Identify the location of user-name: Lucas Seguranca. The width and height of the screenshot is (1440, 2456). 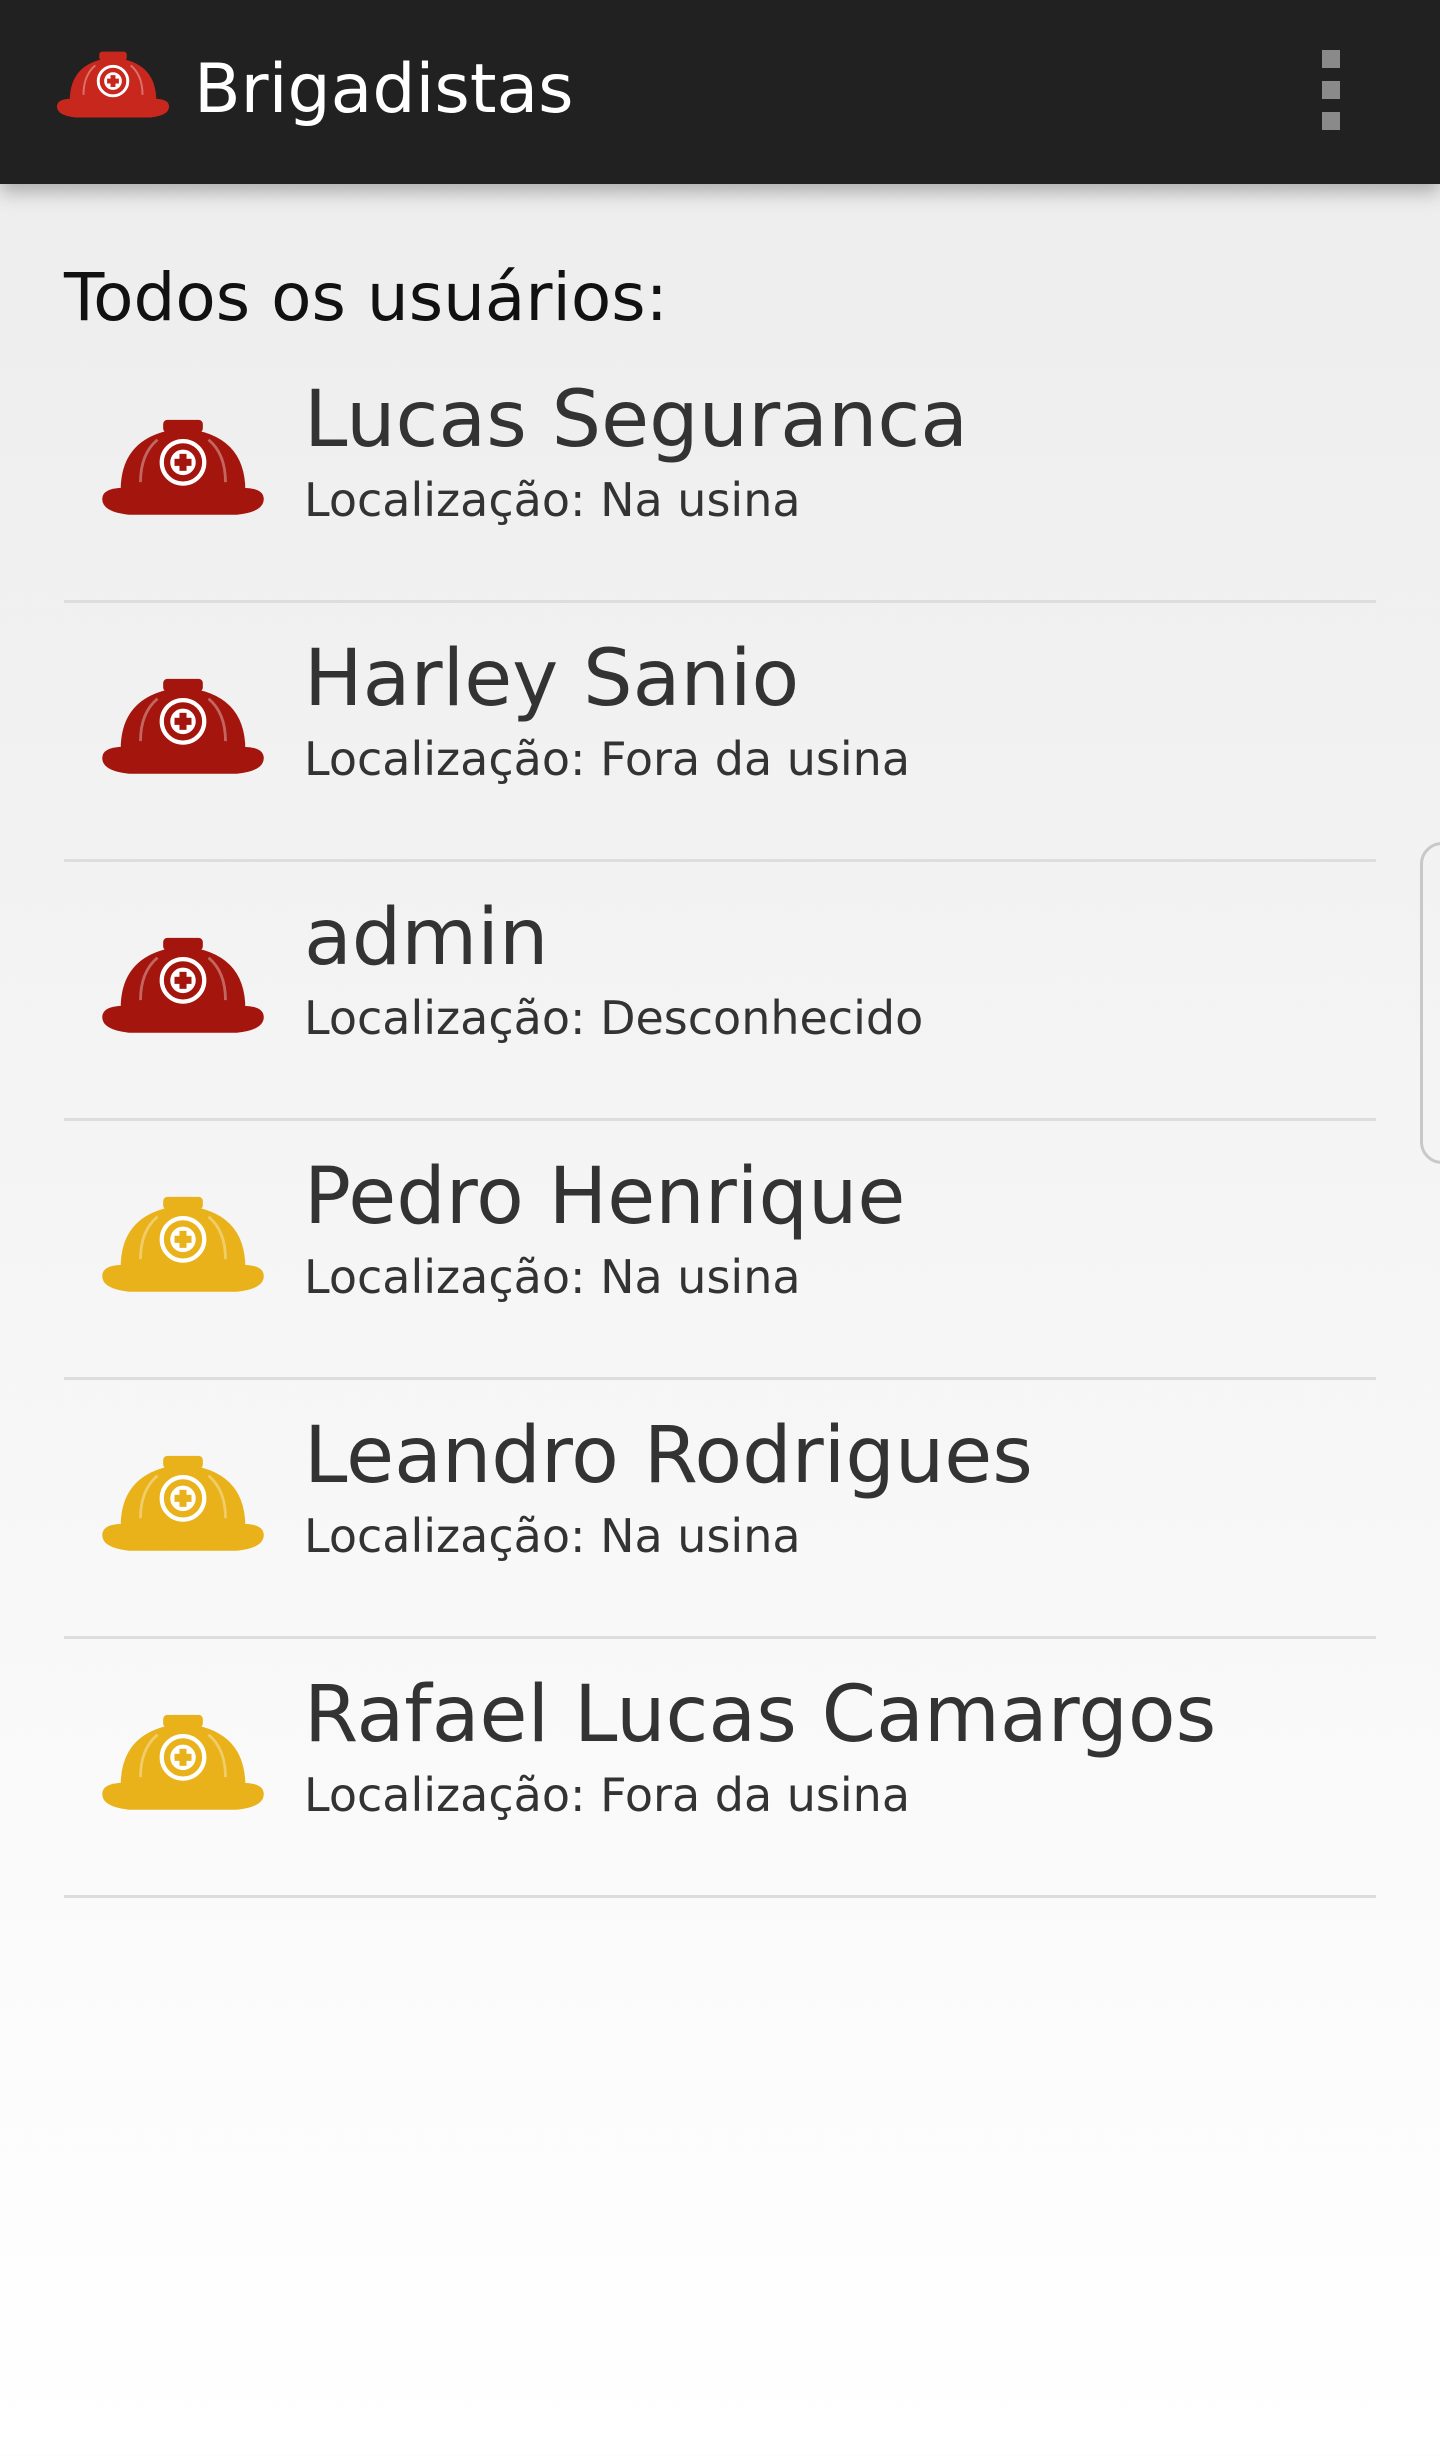
(636, 420).